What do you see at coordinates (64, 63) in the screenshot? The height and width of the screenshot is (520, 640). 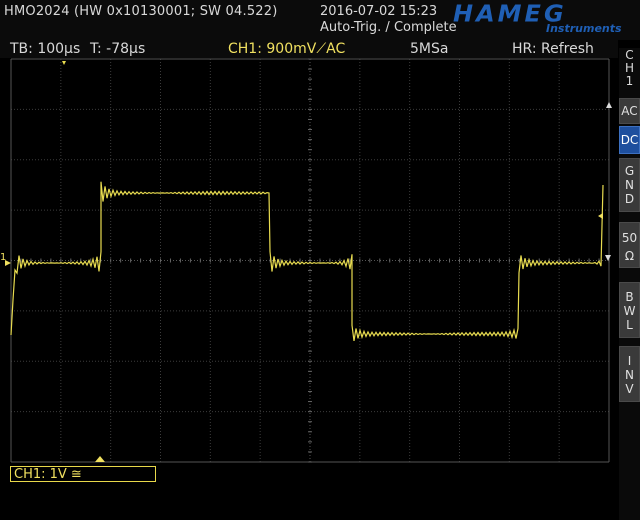 I see `trigger-position-marker` at bounding box center [64, 63].